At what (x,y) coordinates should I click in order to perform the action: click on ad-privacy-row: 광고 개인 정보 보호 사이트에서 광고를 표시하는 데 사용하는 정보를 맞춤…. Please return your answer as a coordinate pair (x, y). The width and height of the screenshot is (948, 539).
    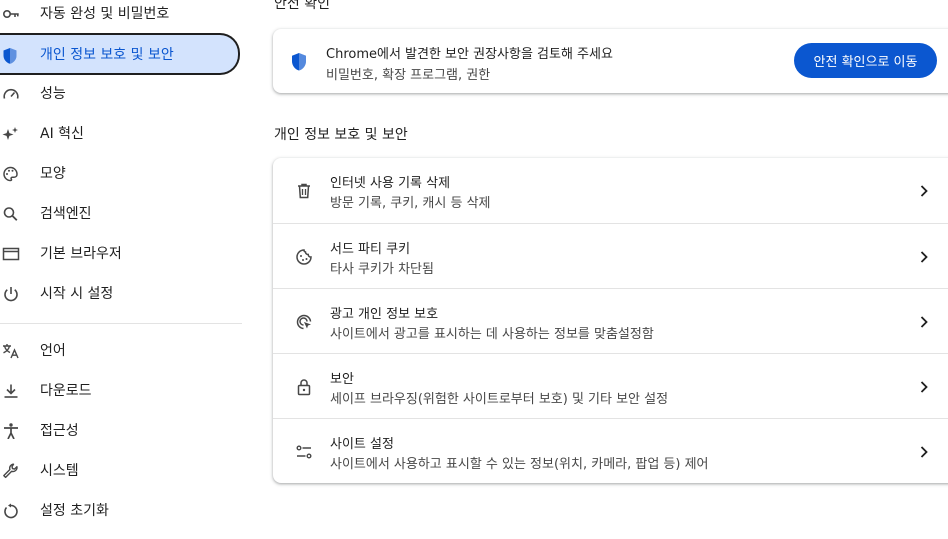
    Looking at the image, I should click on (610, 321).